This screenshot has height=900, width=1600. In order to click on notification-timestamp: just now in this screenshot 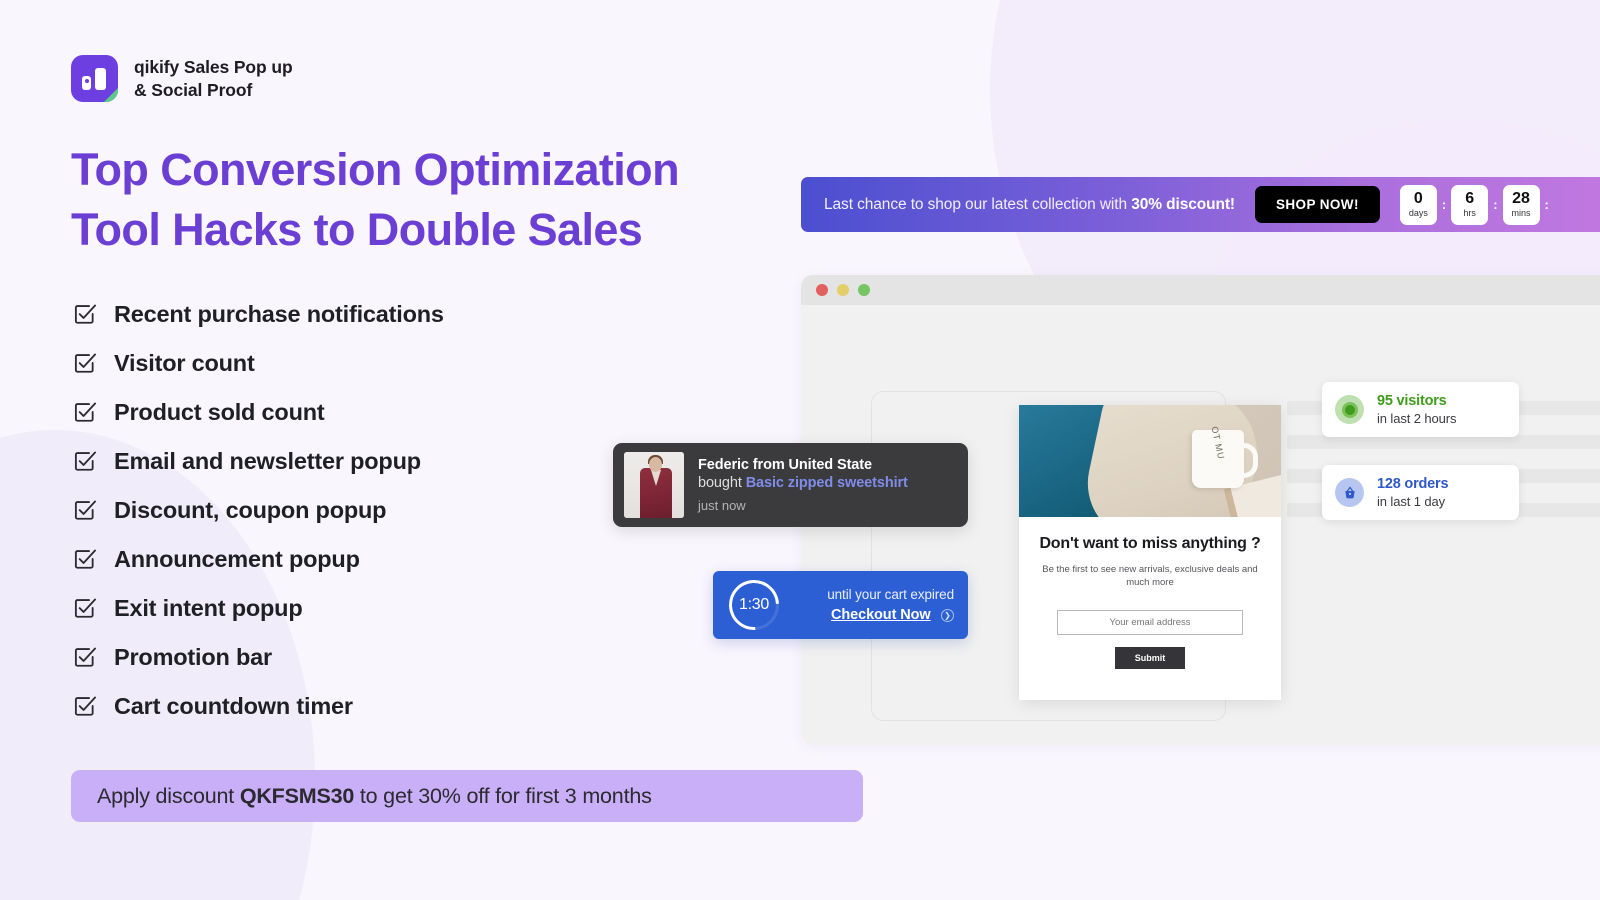, I will do `click(722, 505)`.